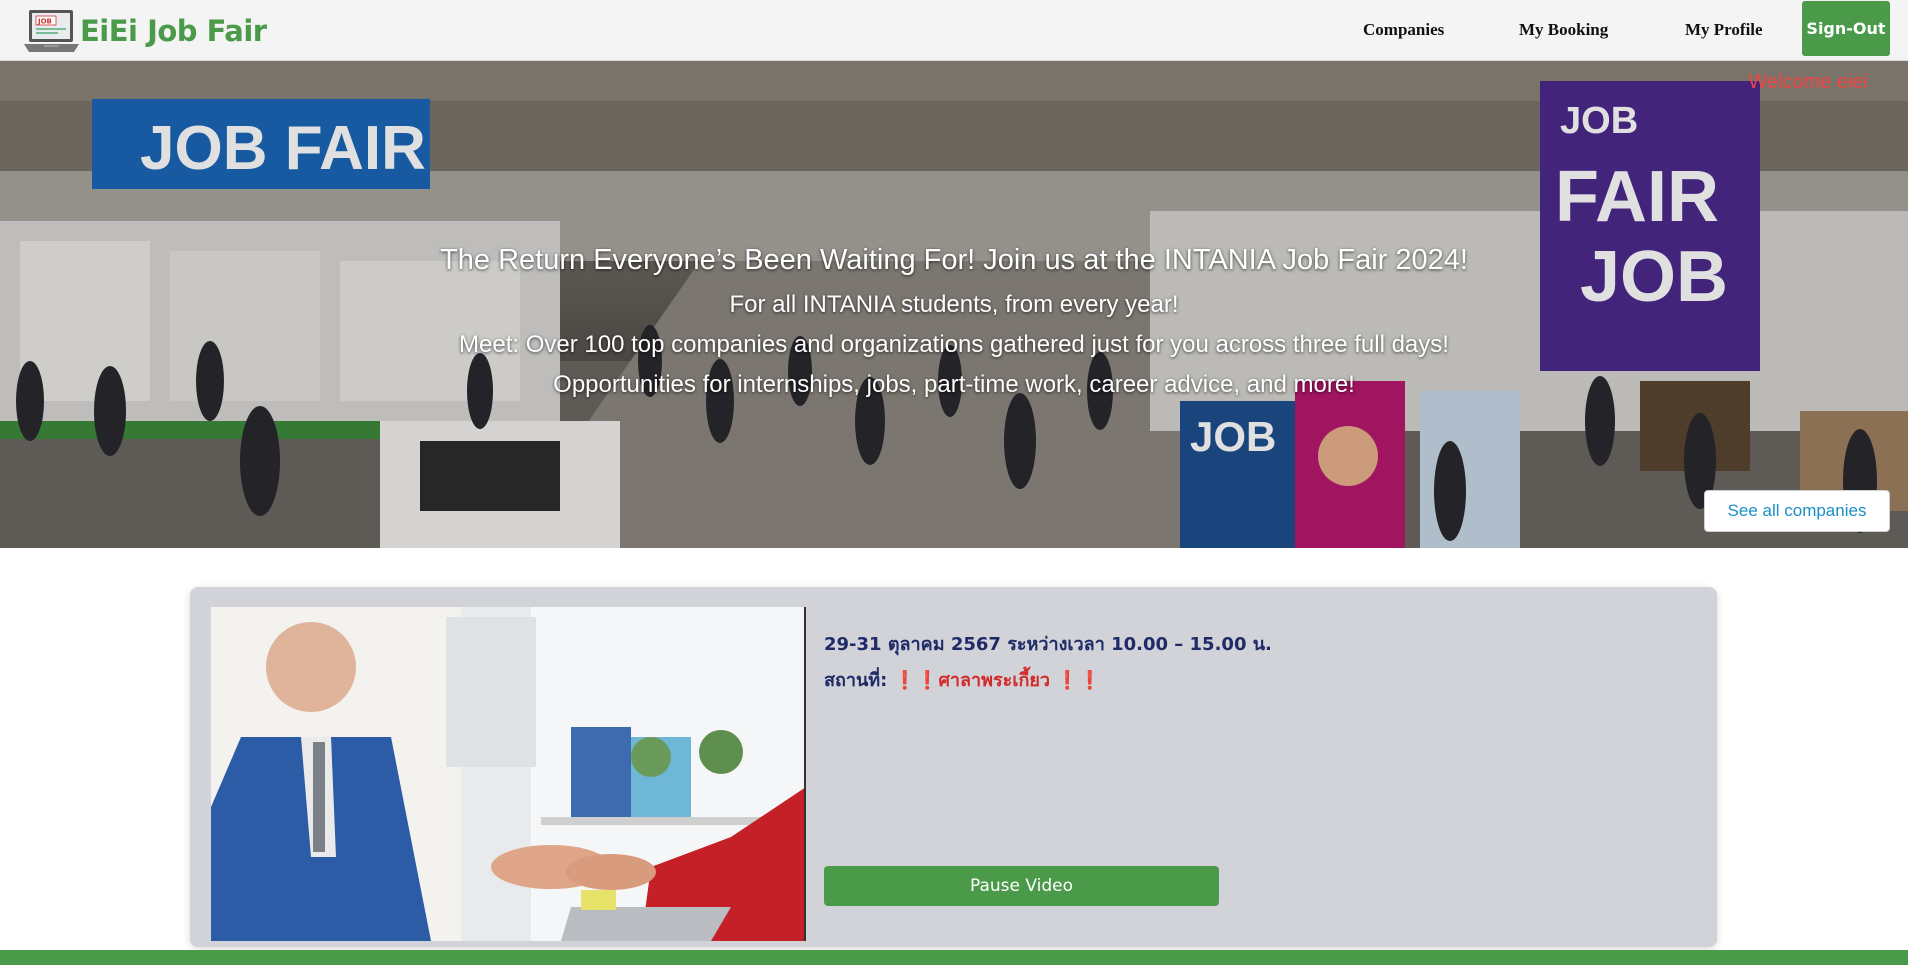 The image size is (1908, 965). I want to click on nav-companies-link: Companies, so click(1403, 30).